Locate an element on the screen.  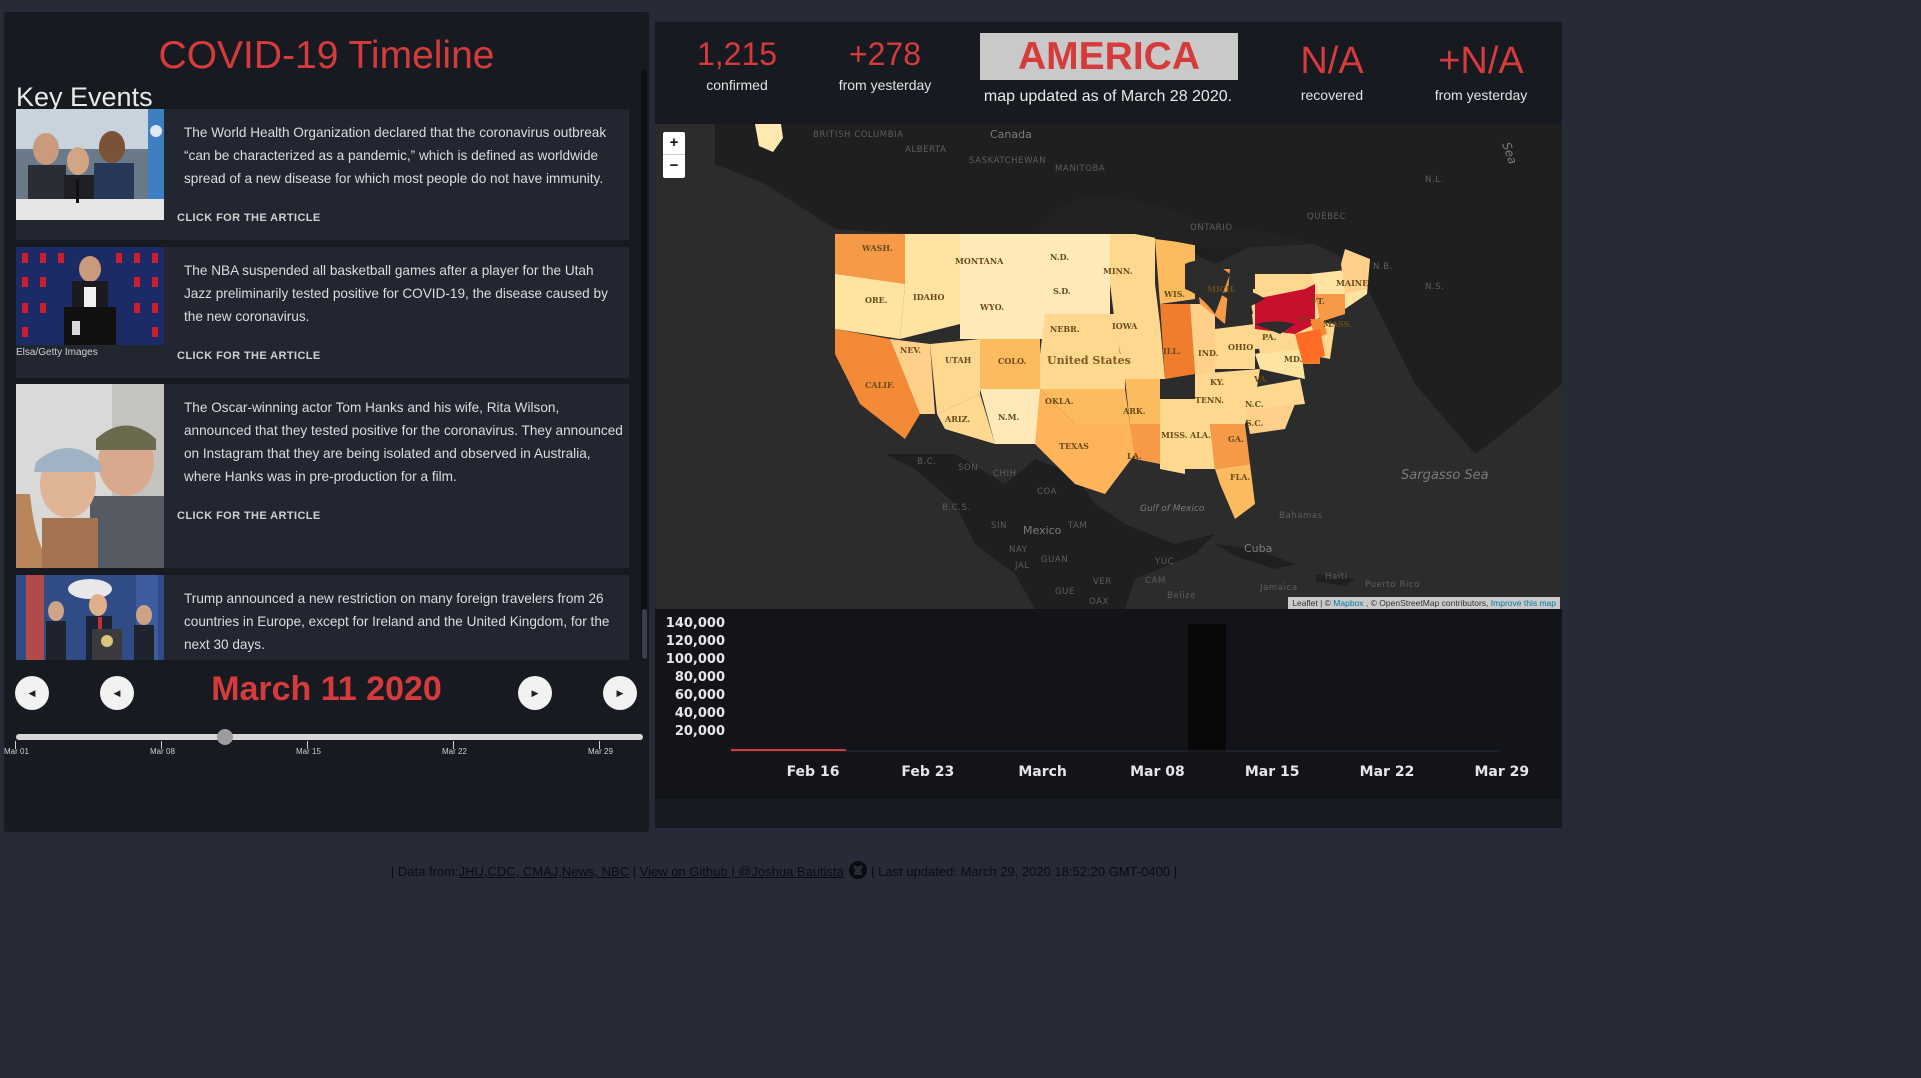
map-label: COA is located at coordinates (1047, 492).